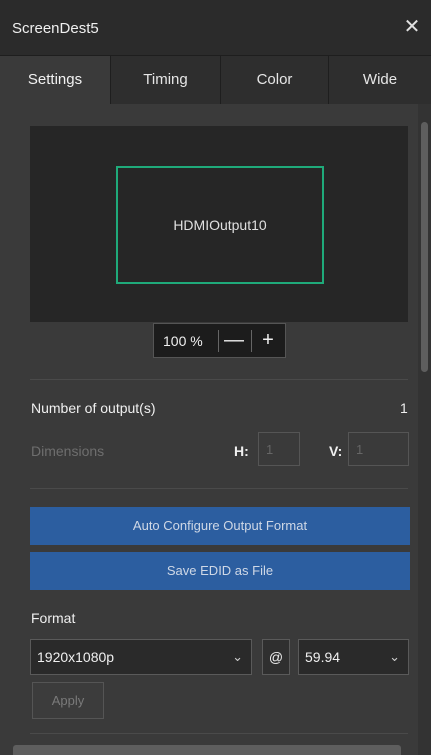  Describe the element at coordinates (93, 408) in the screenshot. I see `number-of-outputs-label: Number of output(s)` at that location.